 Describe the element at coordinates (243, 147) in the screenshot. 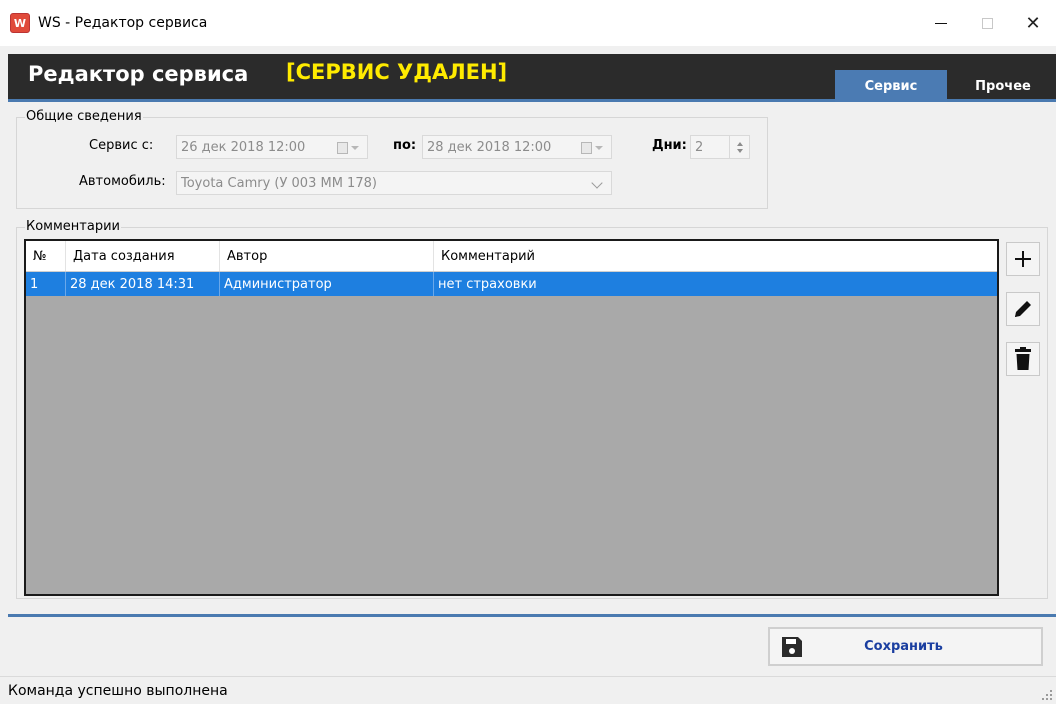

I see `service-from-value: 26 дек 2018 12:00` at that location.